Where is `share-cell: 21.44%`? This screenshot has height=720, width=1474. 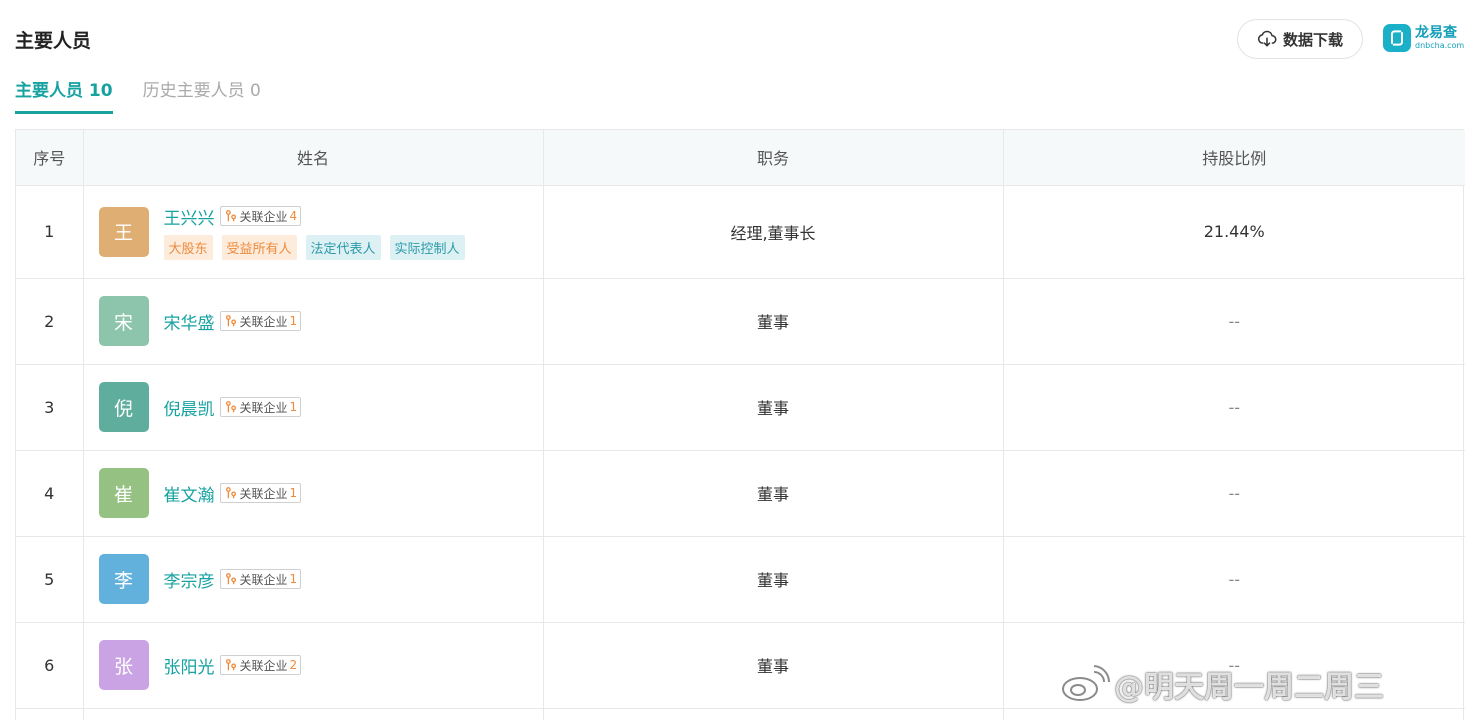 share-cell: 21.44% is located at coordinates (1234, 232).